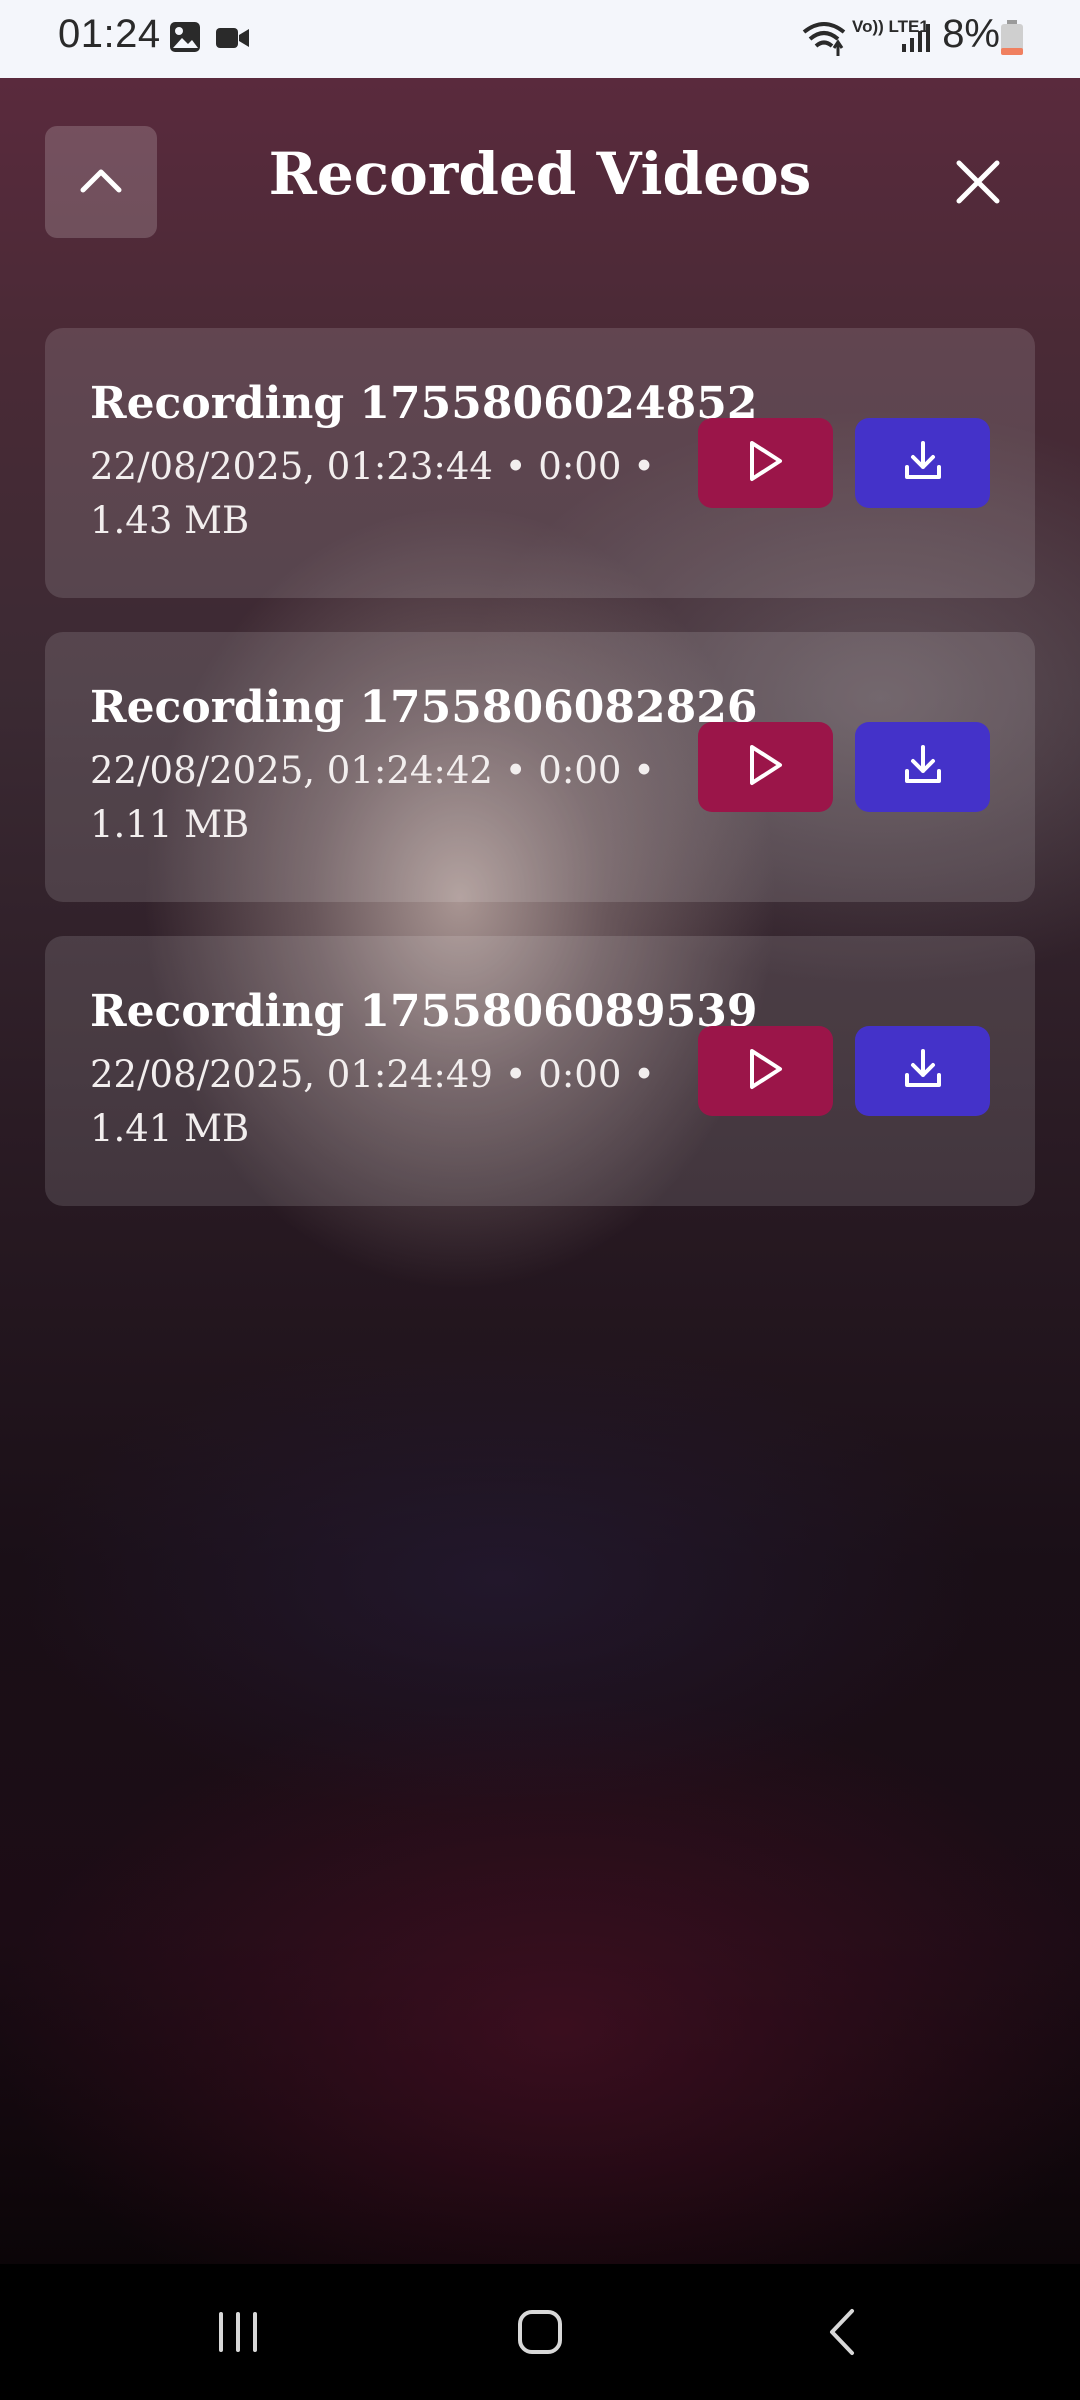 Image resolution: width=1080 pixels, height=2400 pixels. Describe the element at coordinates (185, 39) in the screenshot. I see `gallery-icon` at that location.